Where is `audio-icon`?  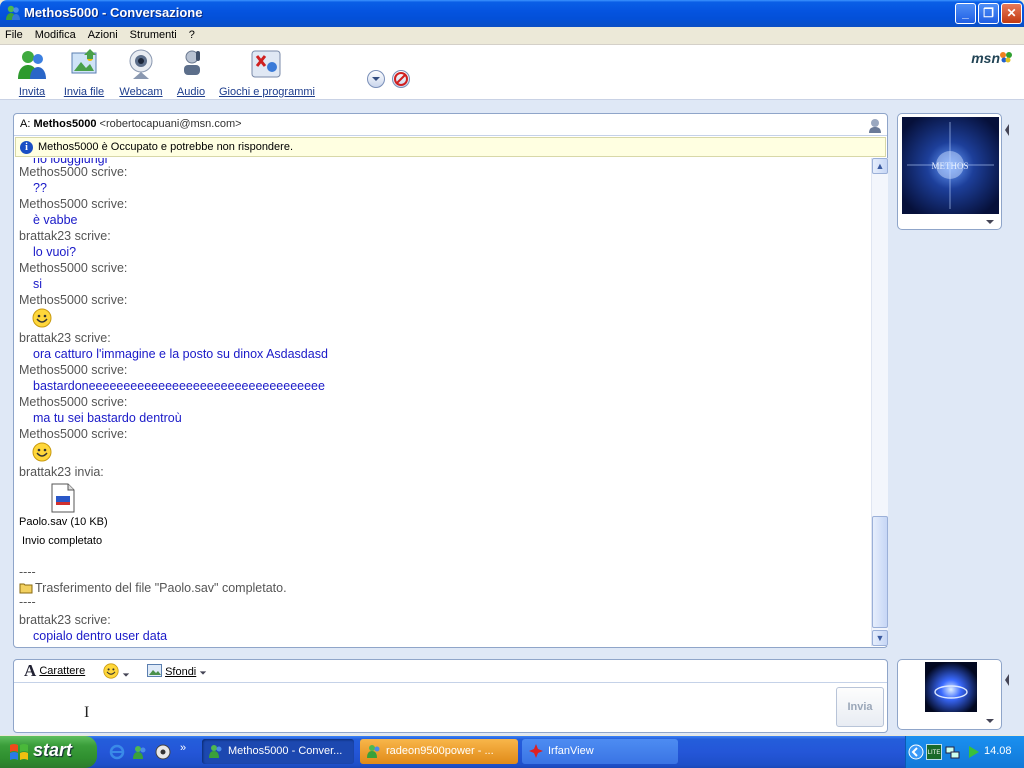
audio-icon is located at coordinates (192, 62).